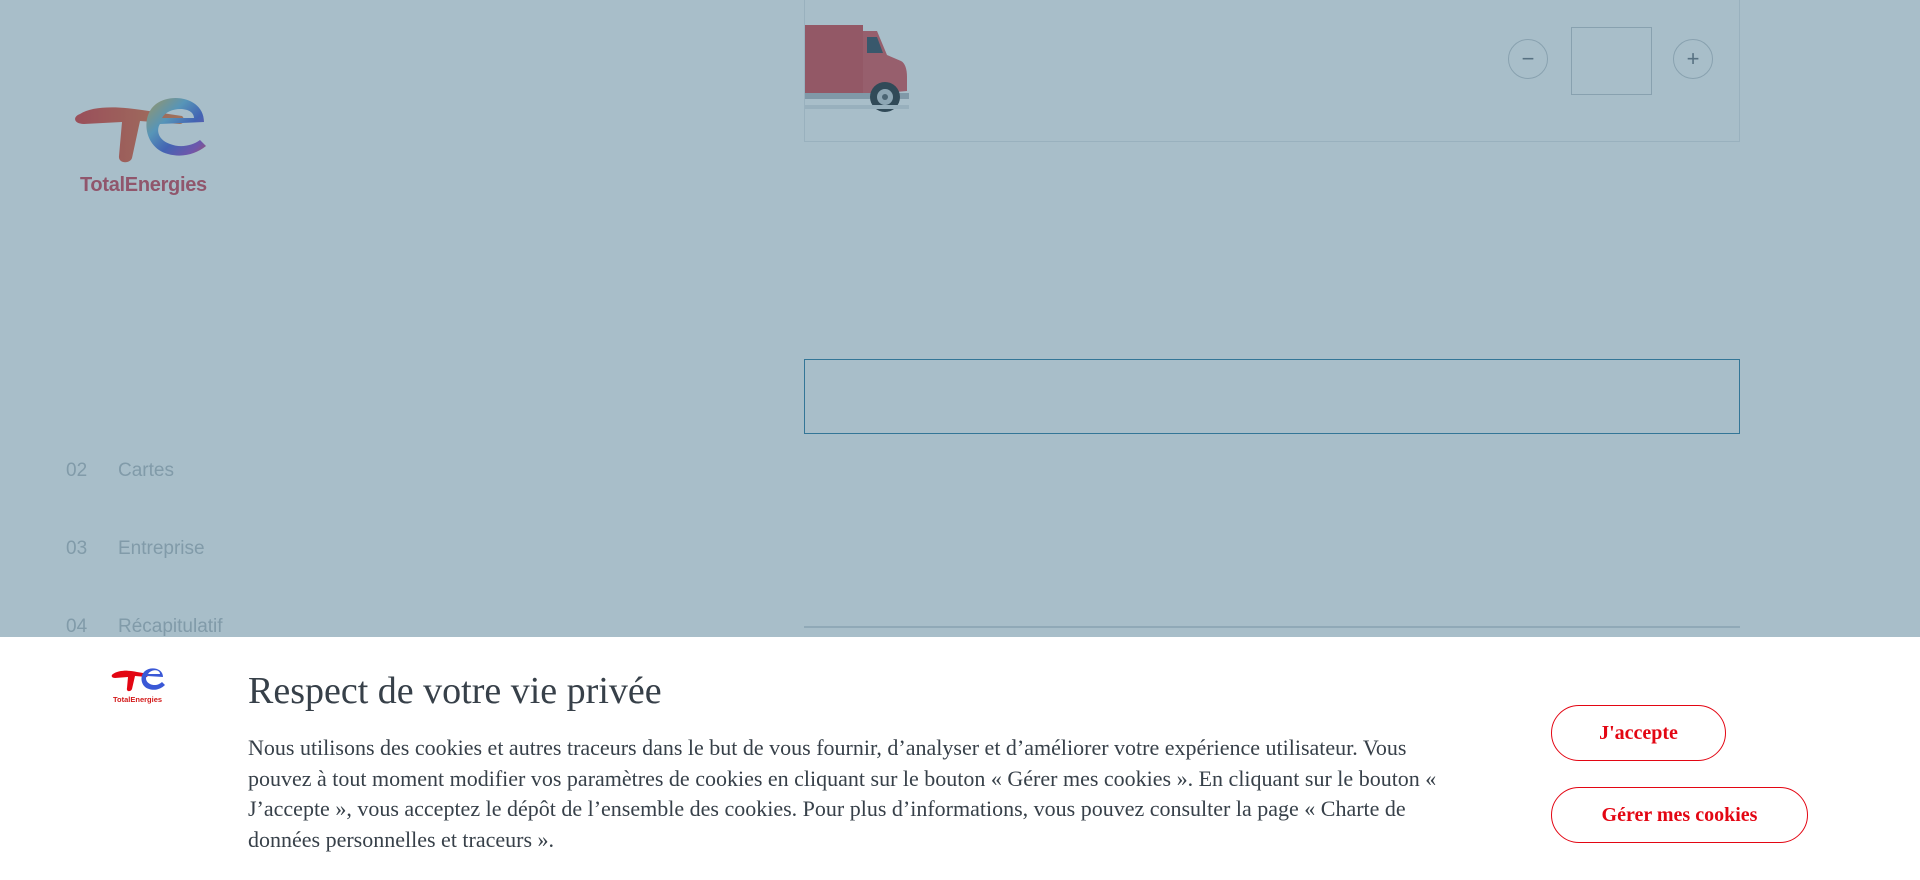  I want to click on banner-logo-wordmark: TotalEnergies, so click(138, 699).